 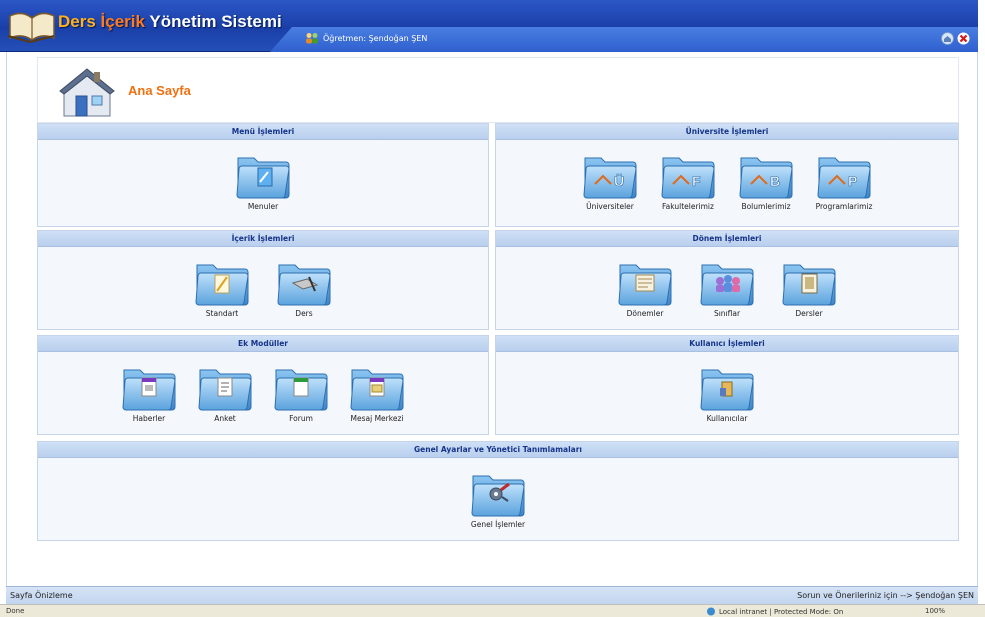 I want to click on icerik-item-standart: Standart, so click(x=222, y=285).